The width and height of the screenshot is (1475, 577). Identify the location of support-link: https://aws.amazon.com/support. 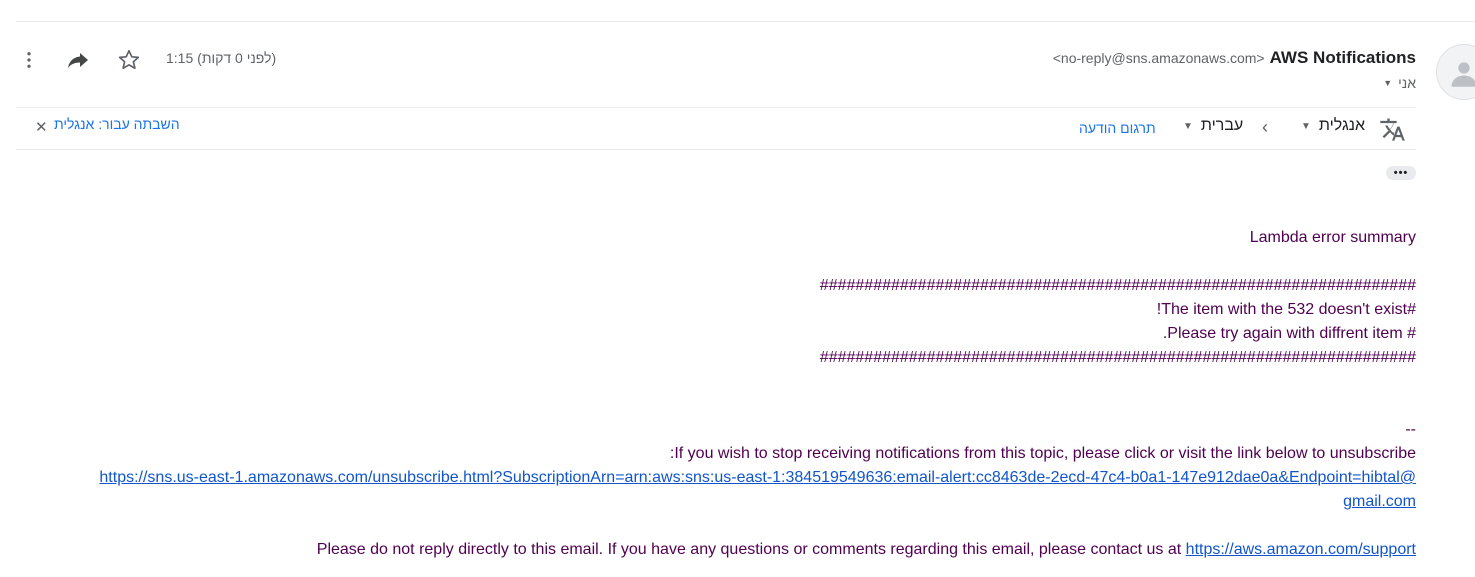
(1301, 549).